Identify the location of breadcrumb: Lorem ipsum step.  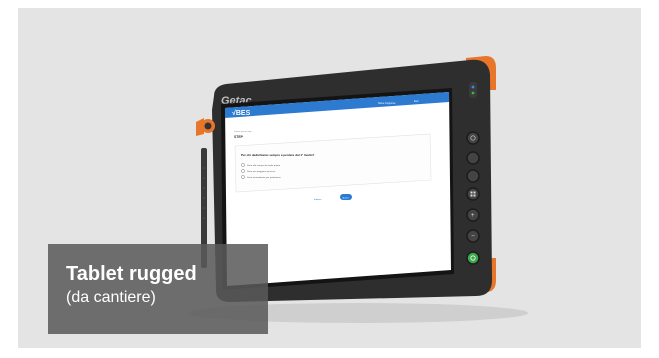
(243, 131).